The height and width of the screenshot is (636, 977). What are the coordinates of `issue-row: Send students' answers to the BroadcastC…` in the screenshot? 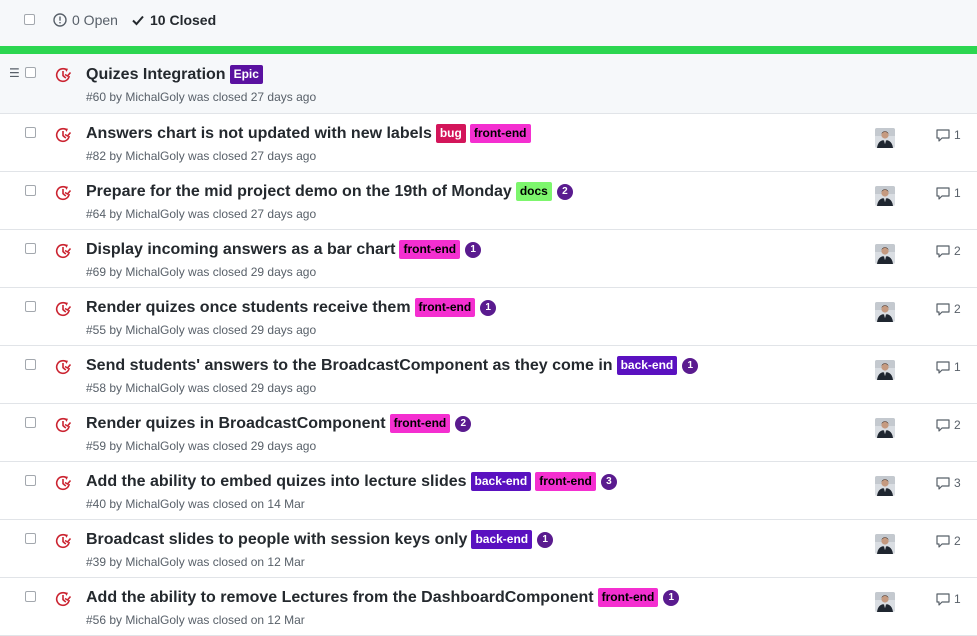 It's located at (488, 375).